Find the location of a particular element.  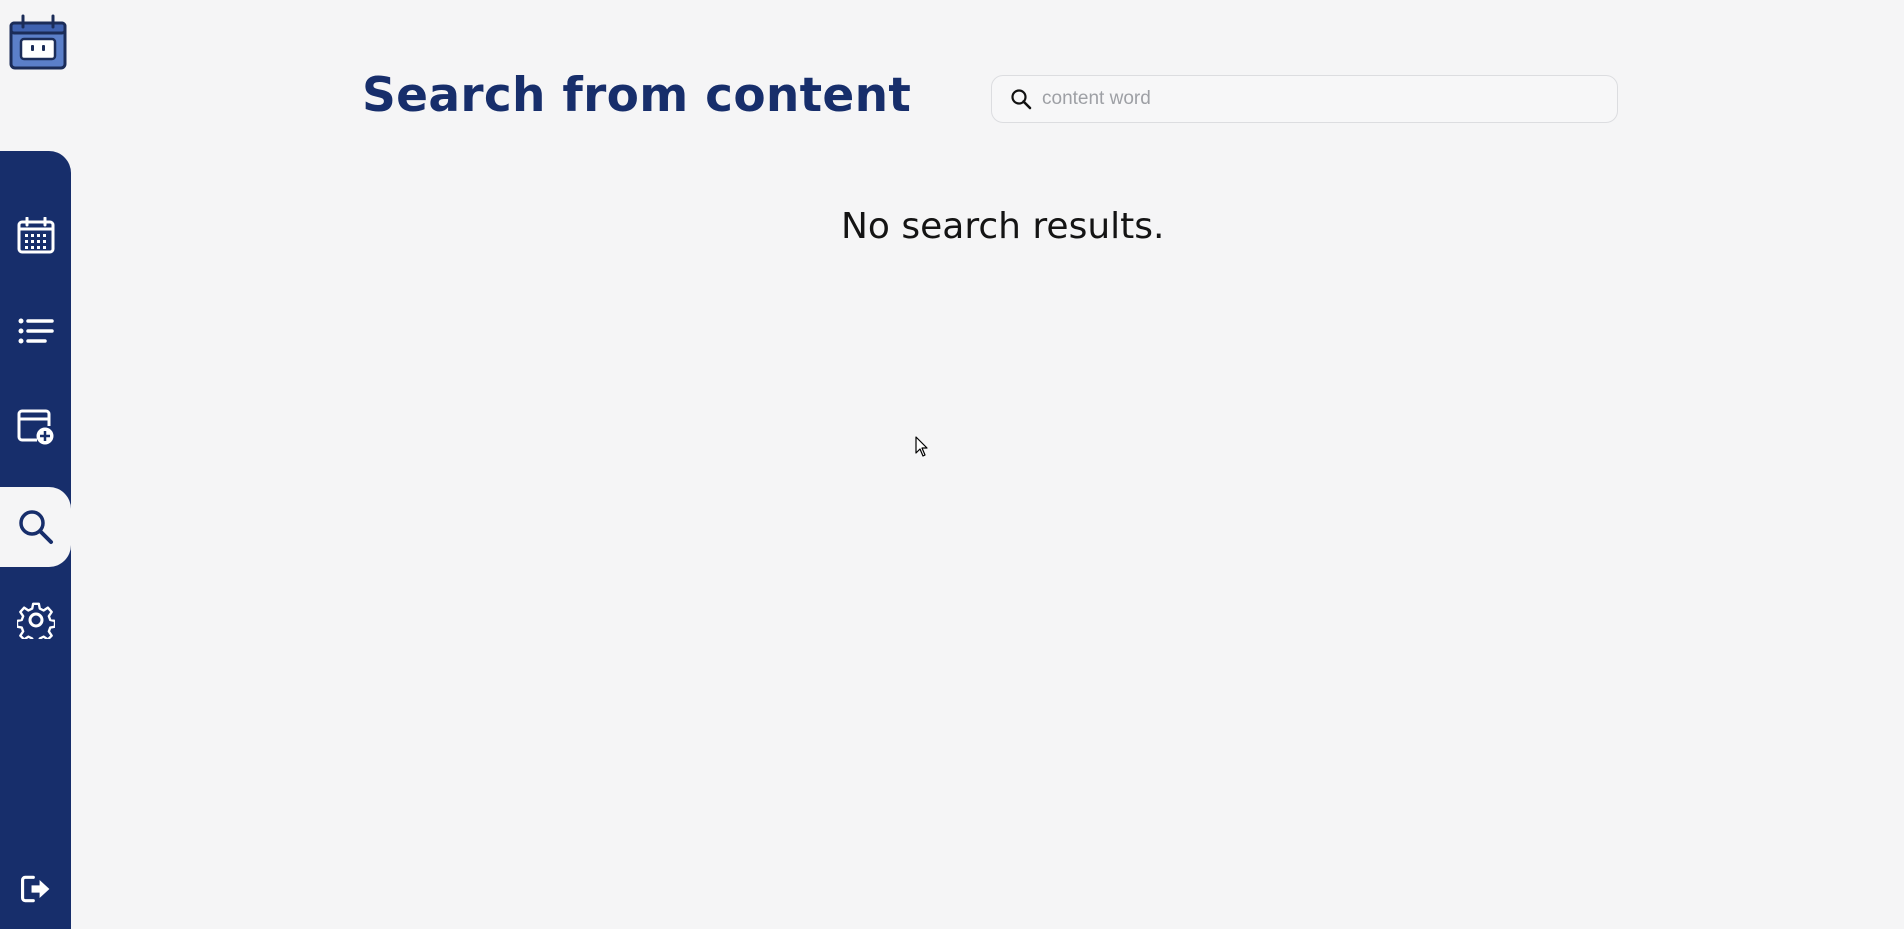

logout-icon is located at coordinates (34, 889).